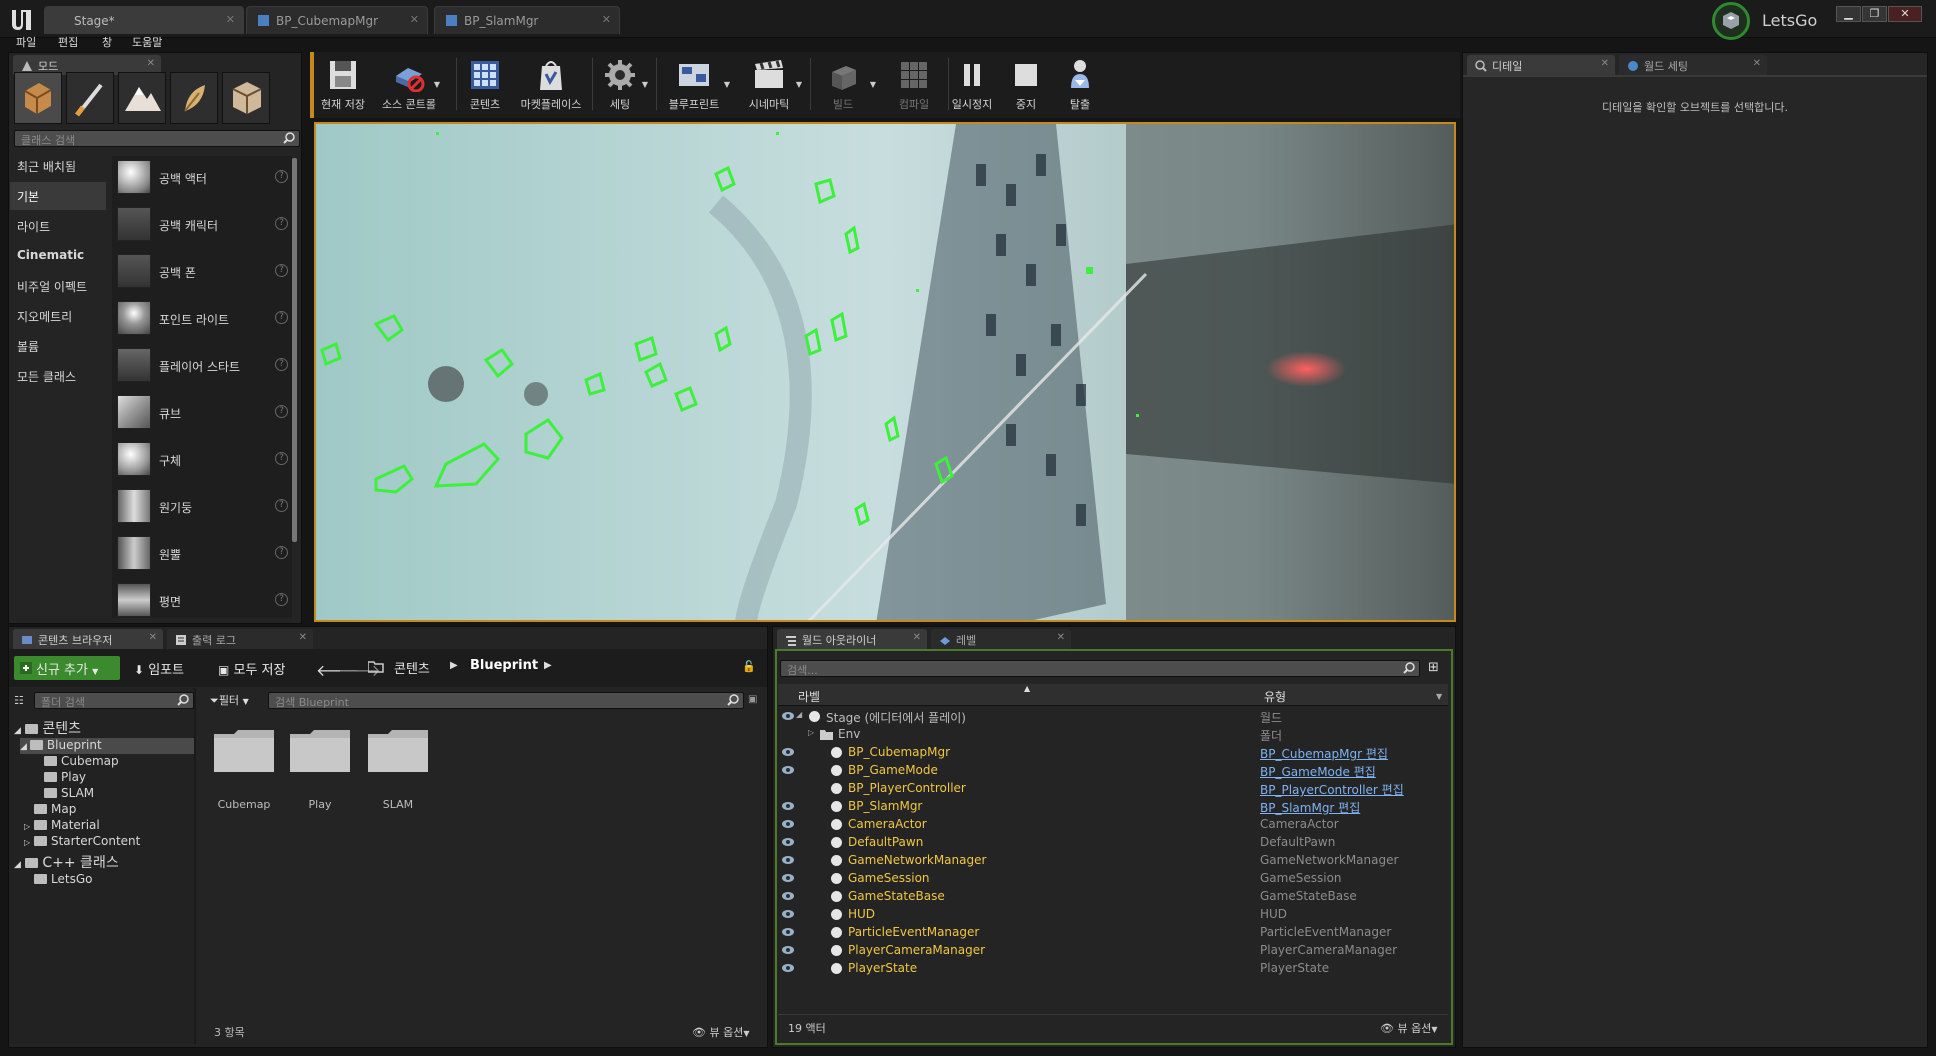 This screenshot has width=1936, height=1056. What do you see at coordinates (144, 20) in the screenshot?
I see `doc-tab-stage: Stage* ✕` at bounding box center [144, 20].